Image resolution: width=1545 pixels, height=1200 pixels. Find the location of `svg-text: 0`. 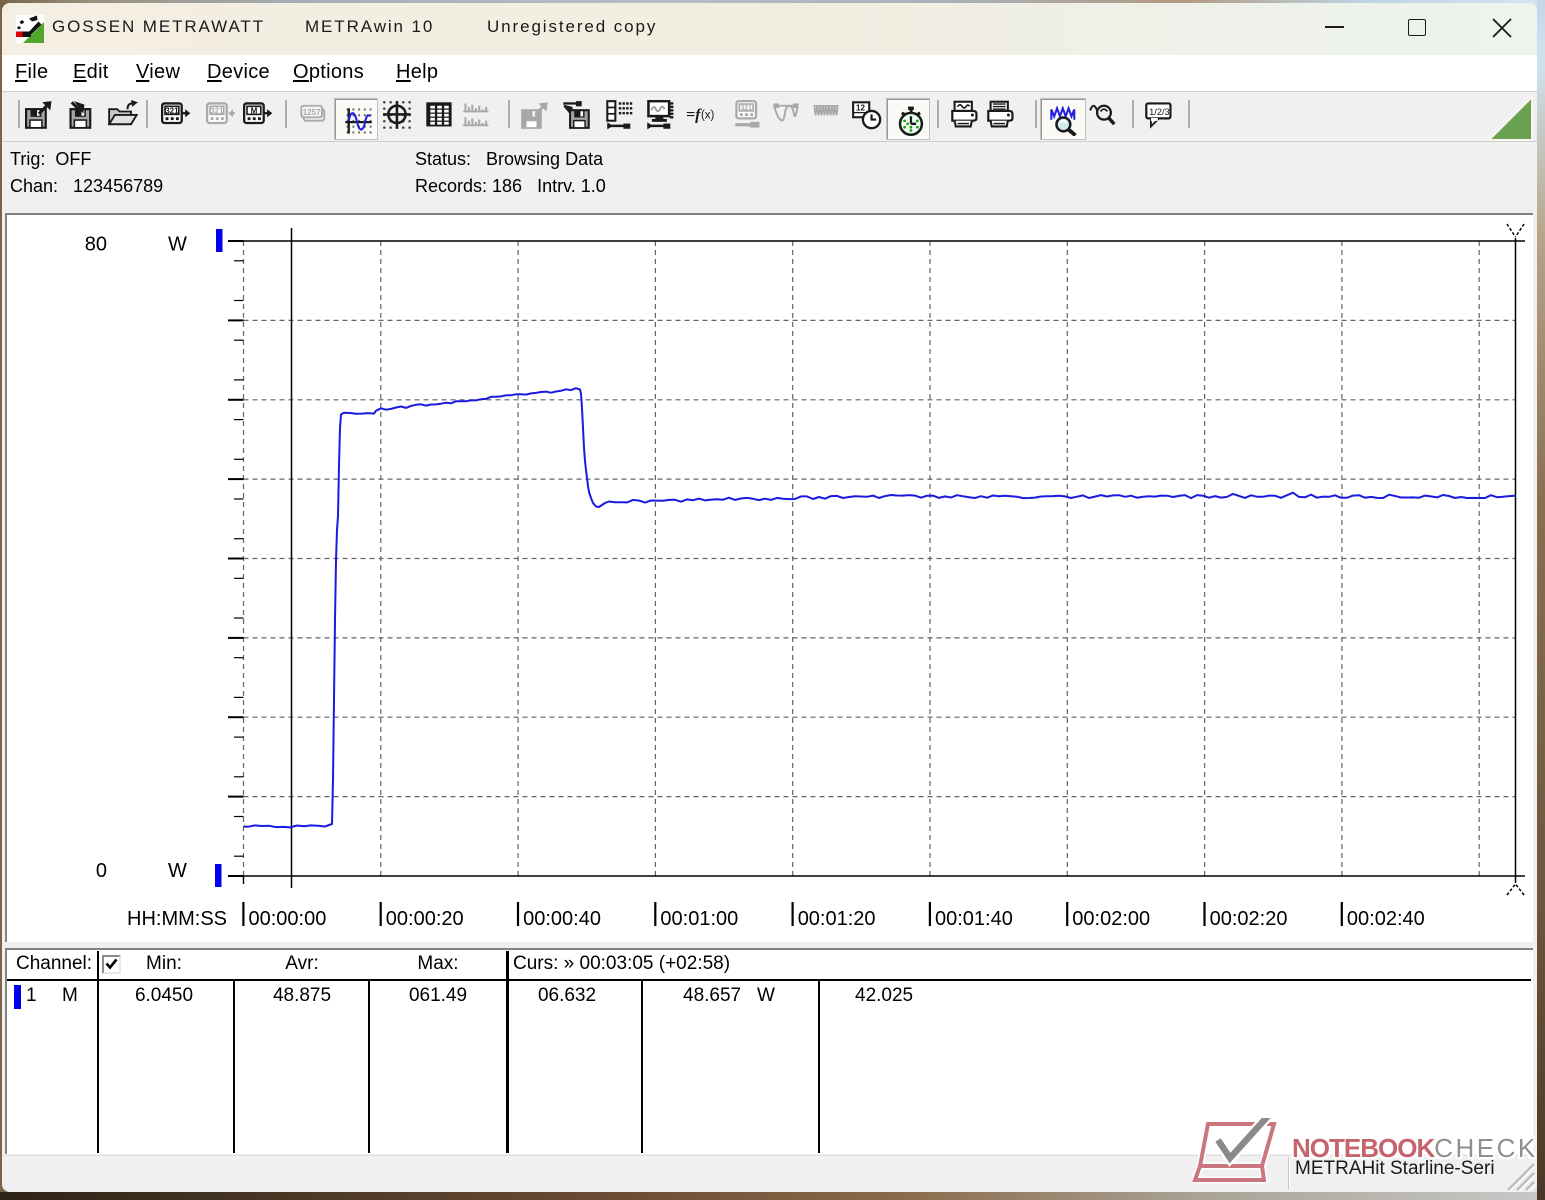

svg-text: 0 is located at coordinates (101, 871).